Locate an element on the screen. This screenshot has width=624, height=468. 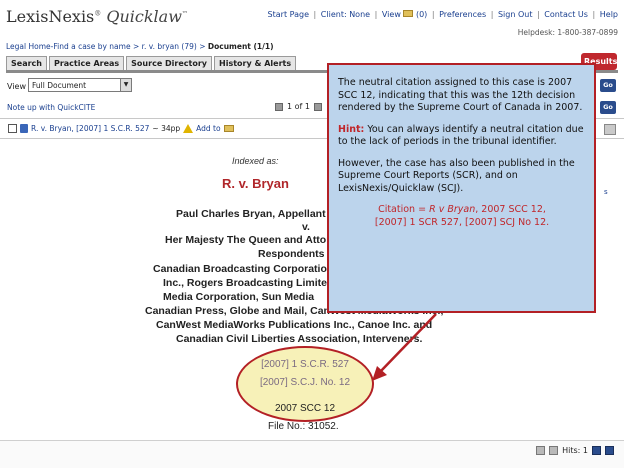
logo-registered-mark: ® is located at coordinates (98, 13).